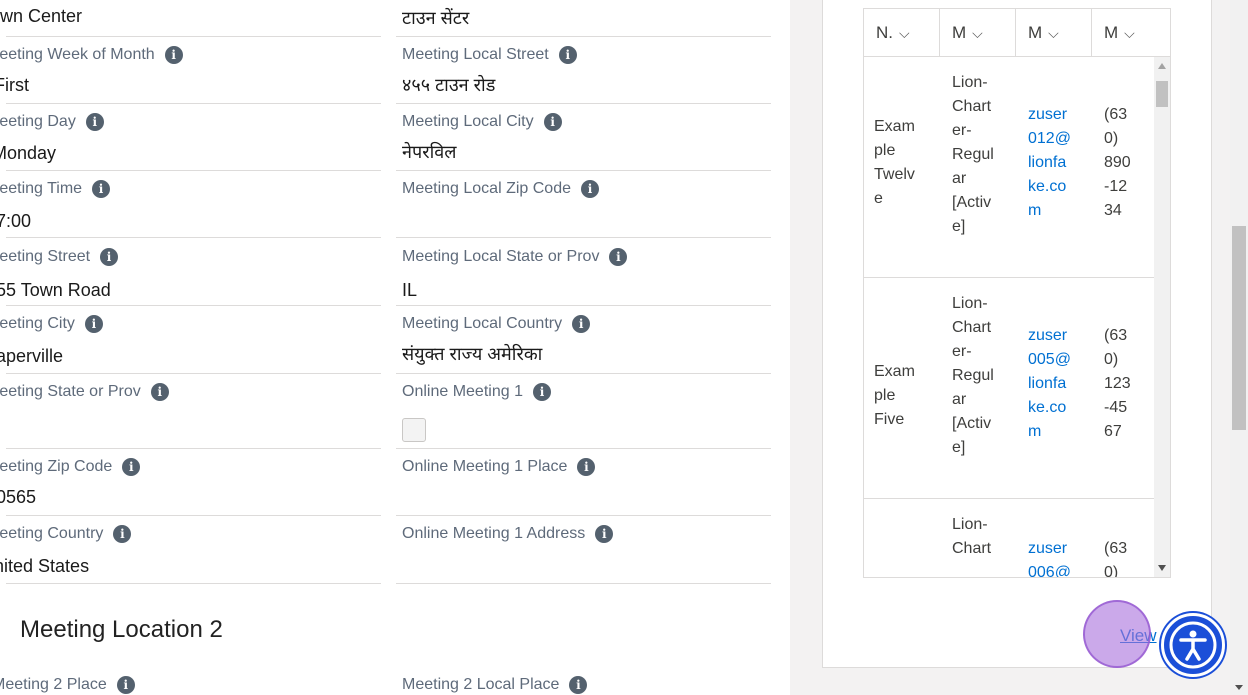 This screenshot has height=695, width=1248. I want to click on field-online-meeting-1-address: Online Meeting 1 Address i, so click(583, 550).